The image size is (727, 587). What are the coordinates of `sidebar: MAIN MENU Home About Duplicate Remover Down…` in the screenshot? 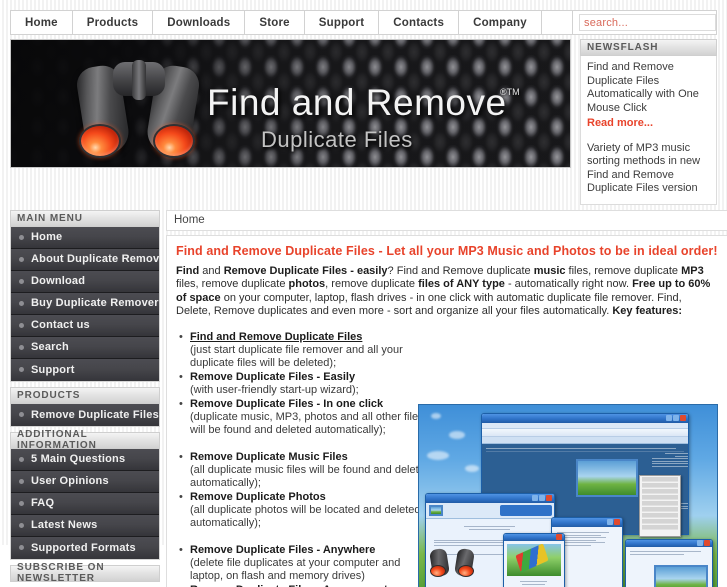 It's located at (85, 398).